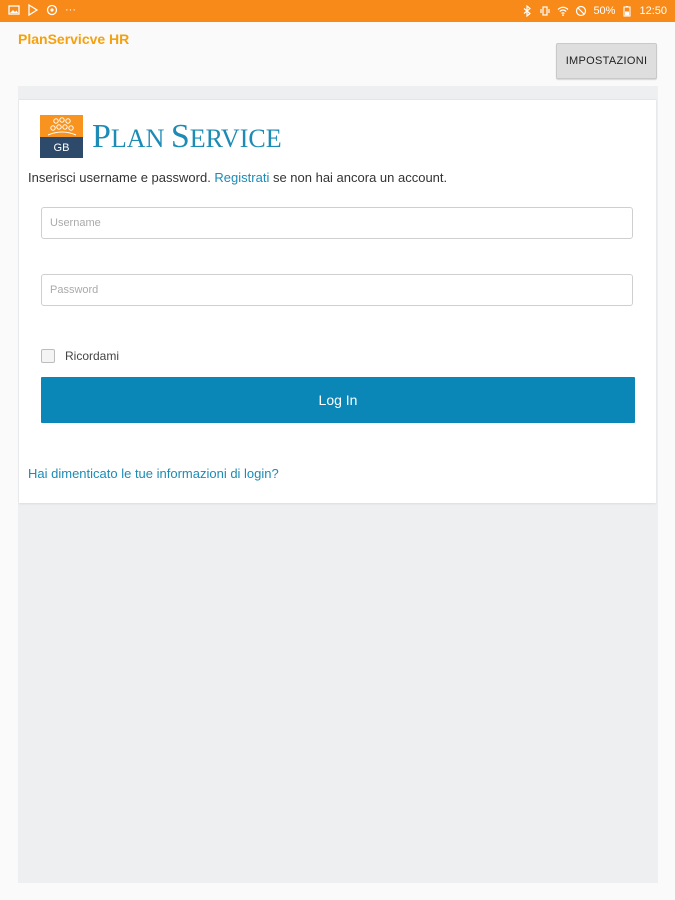  What do you see at coordinates (52, 10) in the screenshot?
I see `app-icon` at bounding box center [52, 10].